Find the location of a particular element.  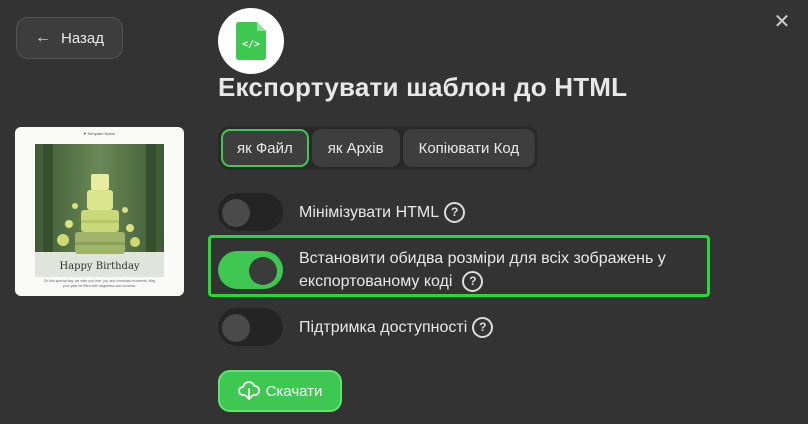

accessibility-label: Підтримка доступності? is located at coordinates (396, 327).